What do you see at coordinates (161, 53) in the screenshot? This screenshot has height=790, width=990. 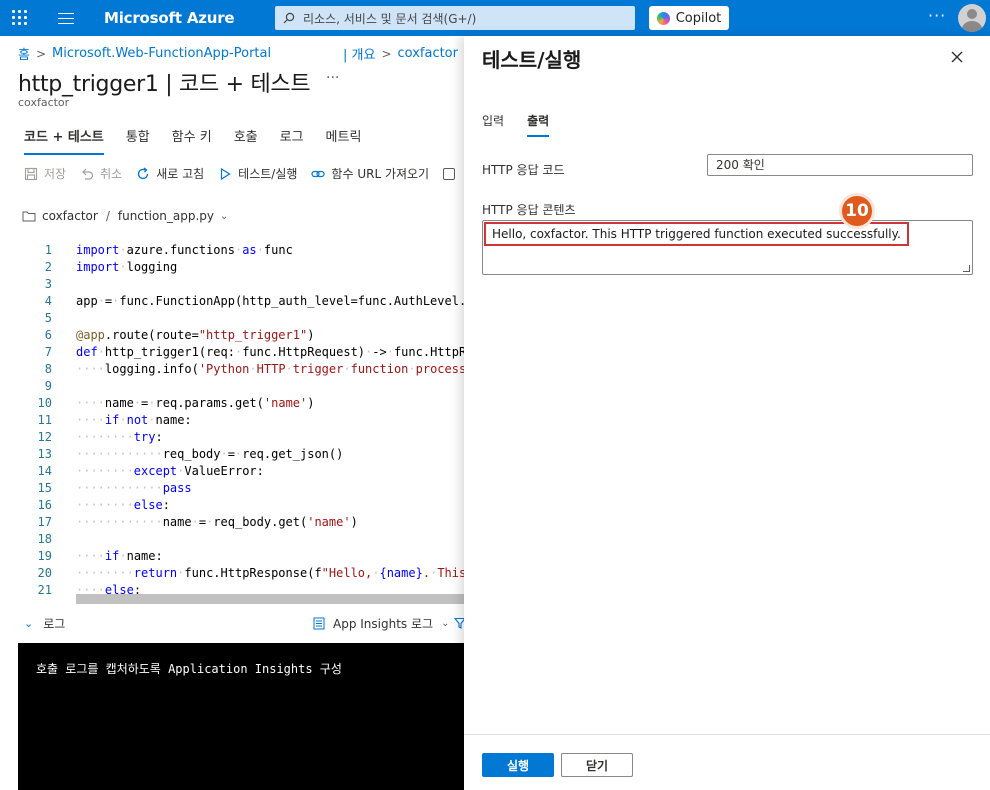 I see `breadcrumb-item: Microsoft.Web-FunctionApp-Portal` at bounding box center [161, 53].